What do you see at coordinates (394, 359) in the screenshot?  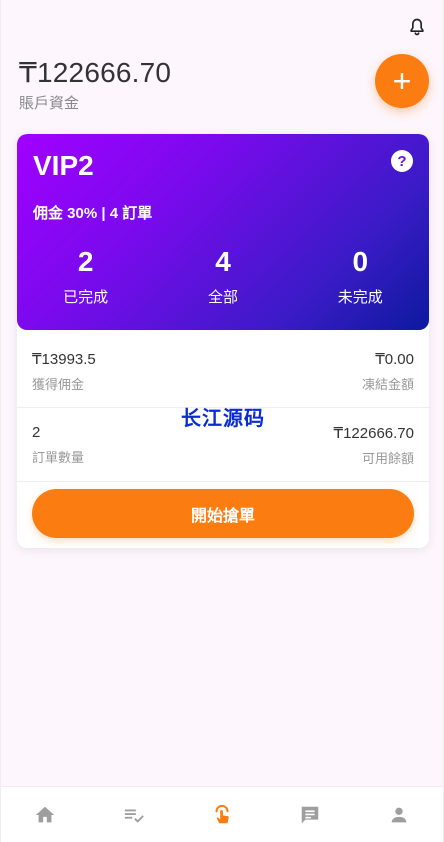 I see `frozen-amount-value: ₸0.00` at bounding box center [394, 359].